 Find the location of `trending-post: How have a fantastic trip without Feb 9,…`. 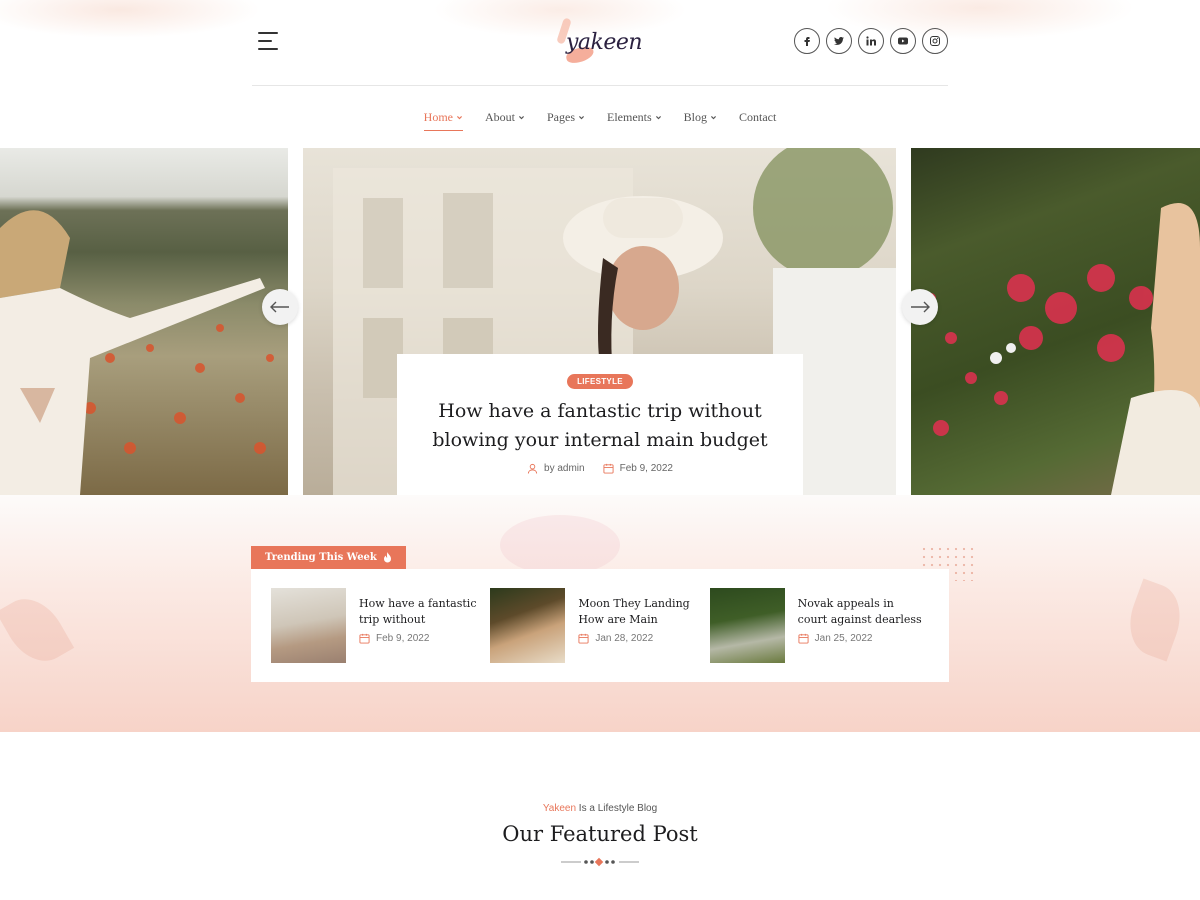

trending-post: How have a fantastic trip without Feb 9,… is located at coordinates (380, 625).